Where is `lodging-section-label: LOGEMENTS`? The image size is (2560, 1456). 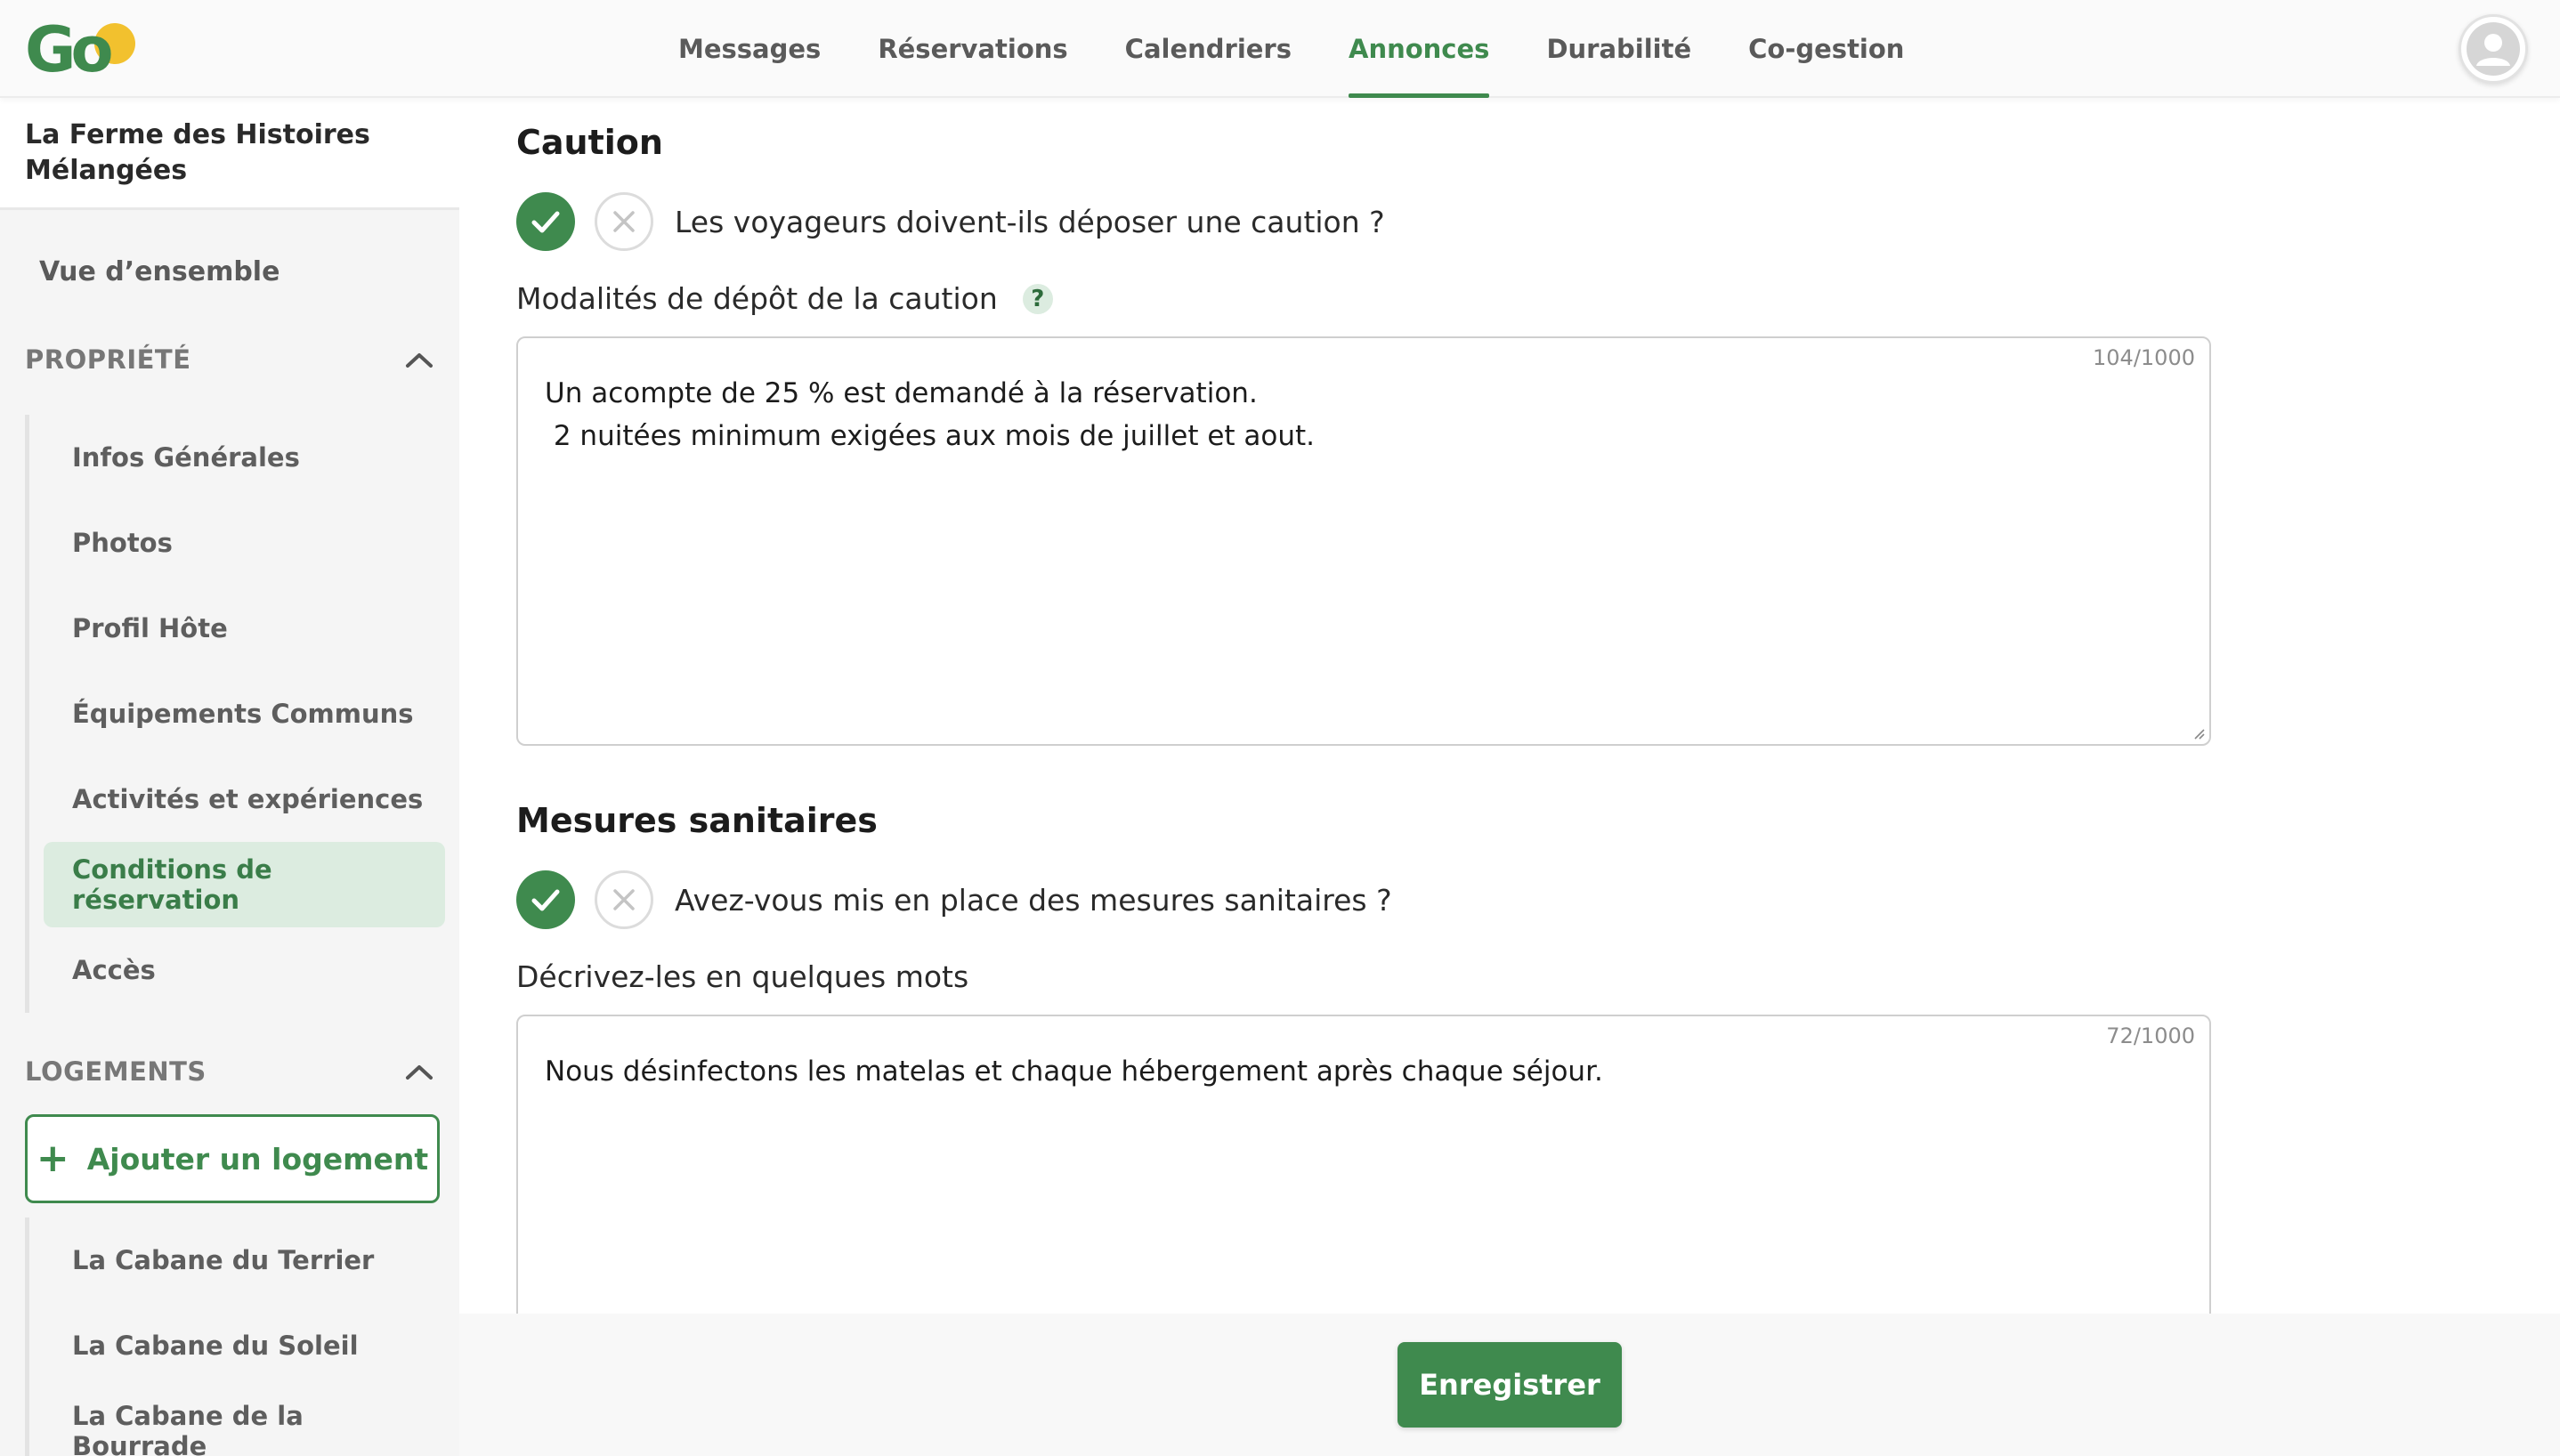 lodging-section-label: LOGEMENTS is located at coordinates (116, 1071).